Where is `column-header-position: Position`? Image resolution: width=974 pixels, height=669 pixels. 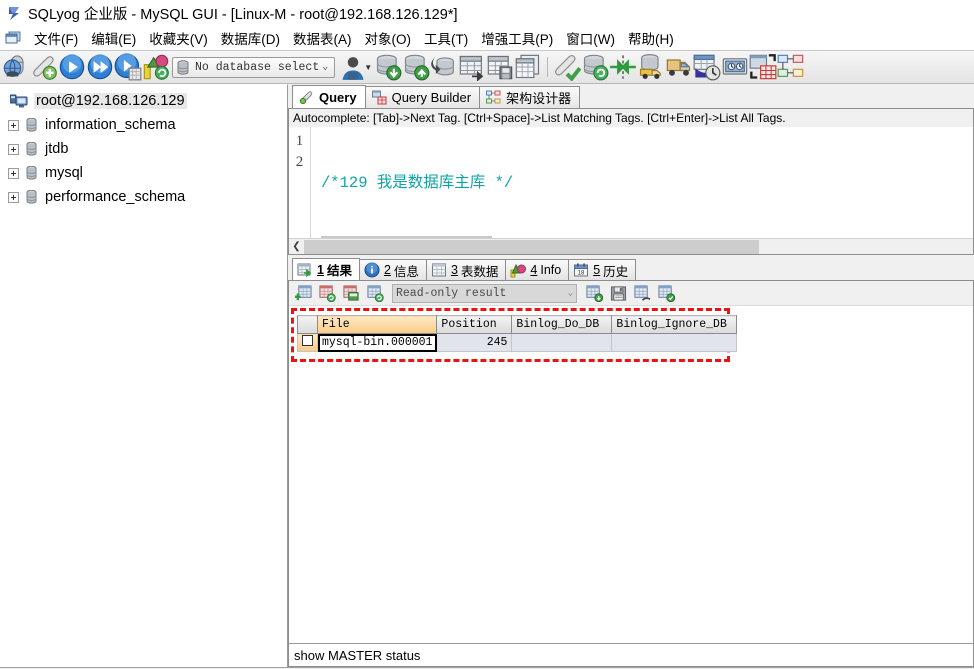 column-header-position: Position is located at coordinates (474, 324).